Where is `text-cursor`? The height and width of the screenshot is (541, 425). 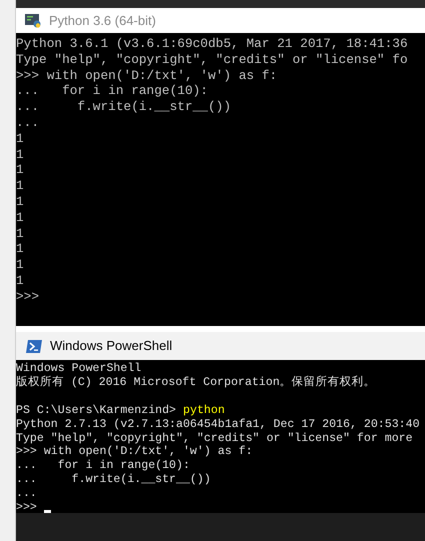 text-cursor is located at coordinates (47, 511).